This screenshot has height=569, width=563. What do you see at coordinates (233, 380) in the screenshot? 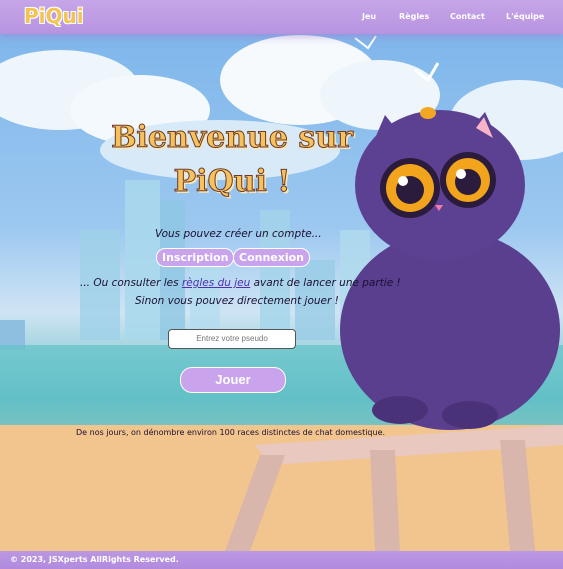
I see `play-button: Jouer` at bounding box center [233, 380].